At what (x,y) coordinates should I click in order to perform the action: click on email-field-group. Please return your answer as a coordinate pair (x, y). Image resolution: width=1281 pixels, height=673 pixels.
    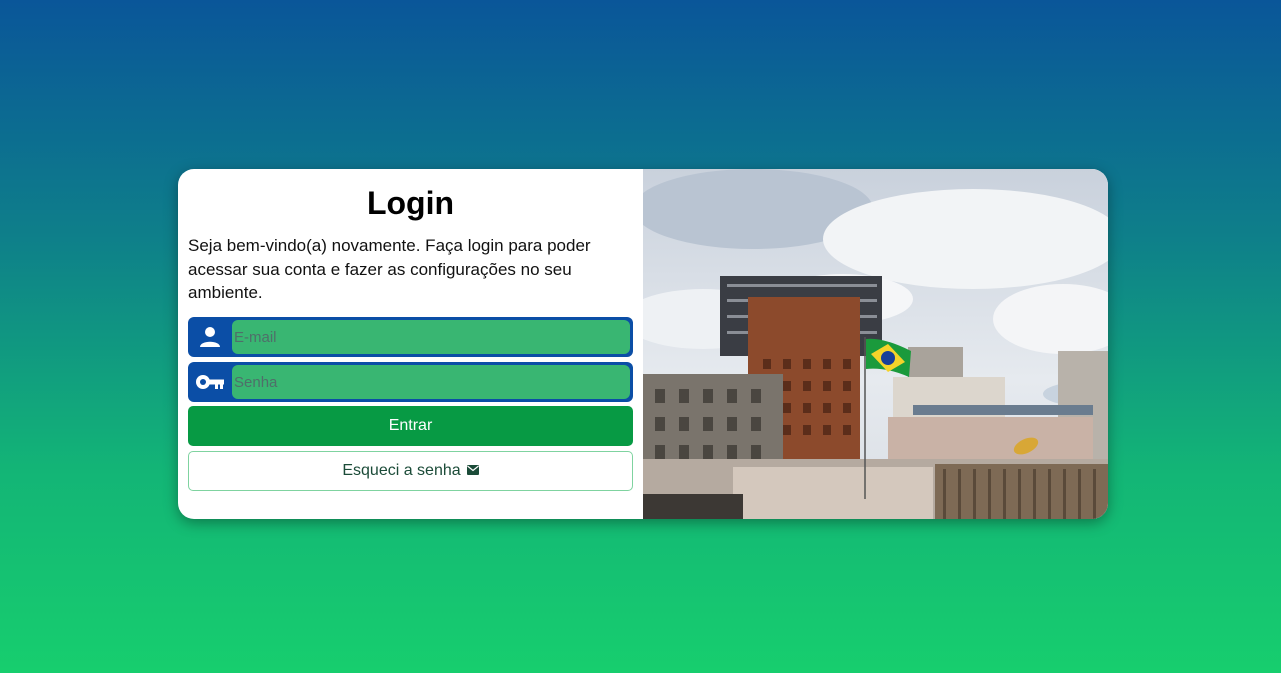
    Looking at the image, I should click on (410, 337).